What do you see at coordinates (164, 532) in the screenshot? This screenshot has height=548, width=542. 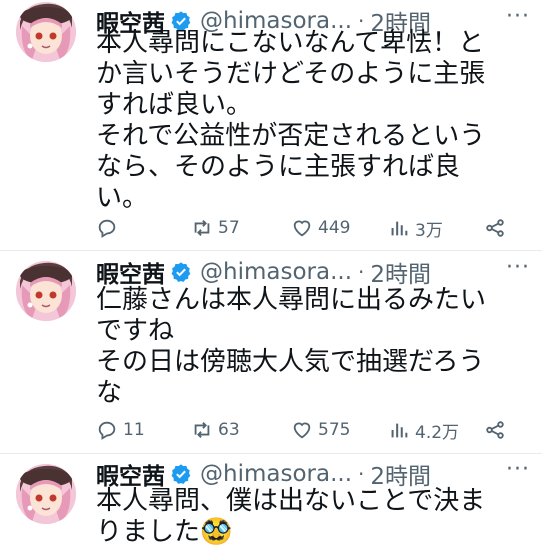 I see `tweet-text-line: りました🥸` at bounding box center [164, 532].